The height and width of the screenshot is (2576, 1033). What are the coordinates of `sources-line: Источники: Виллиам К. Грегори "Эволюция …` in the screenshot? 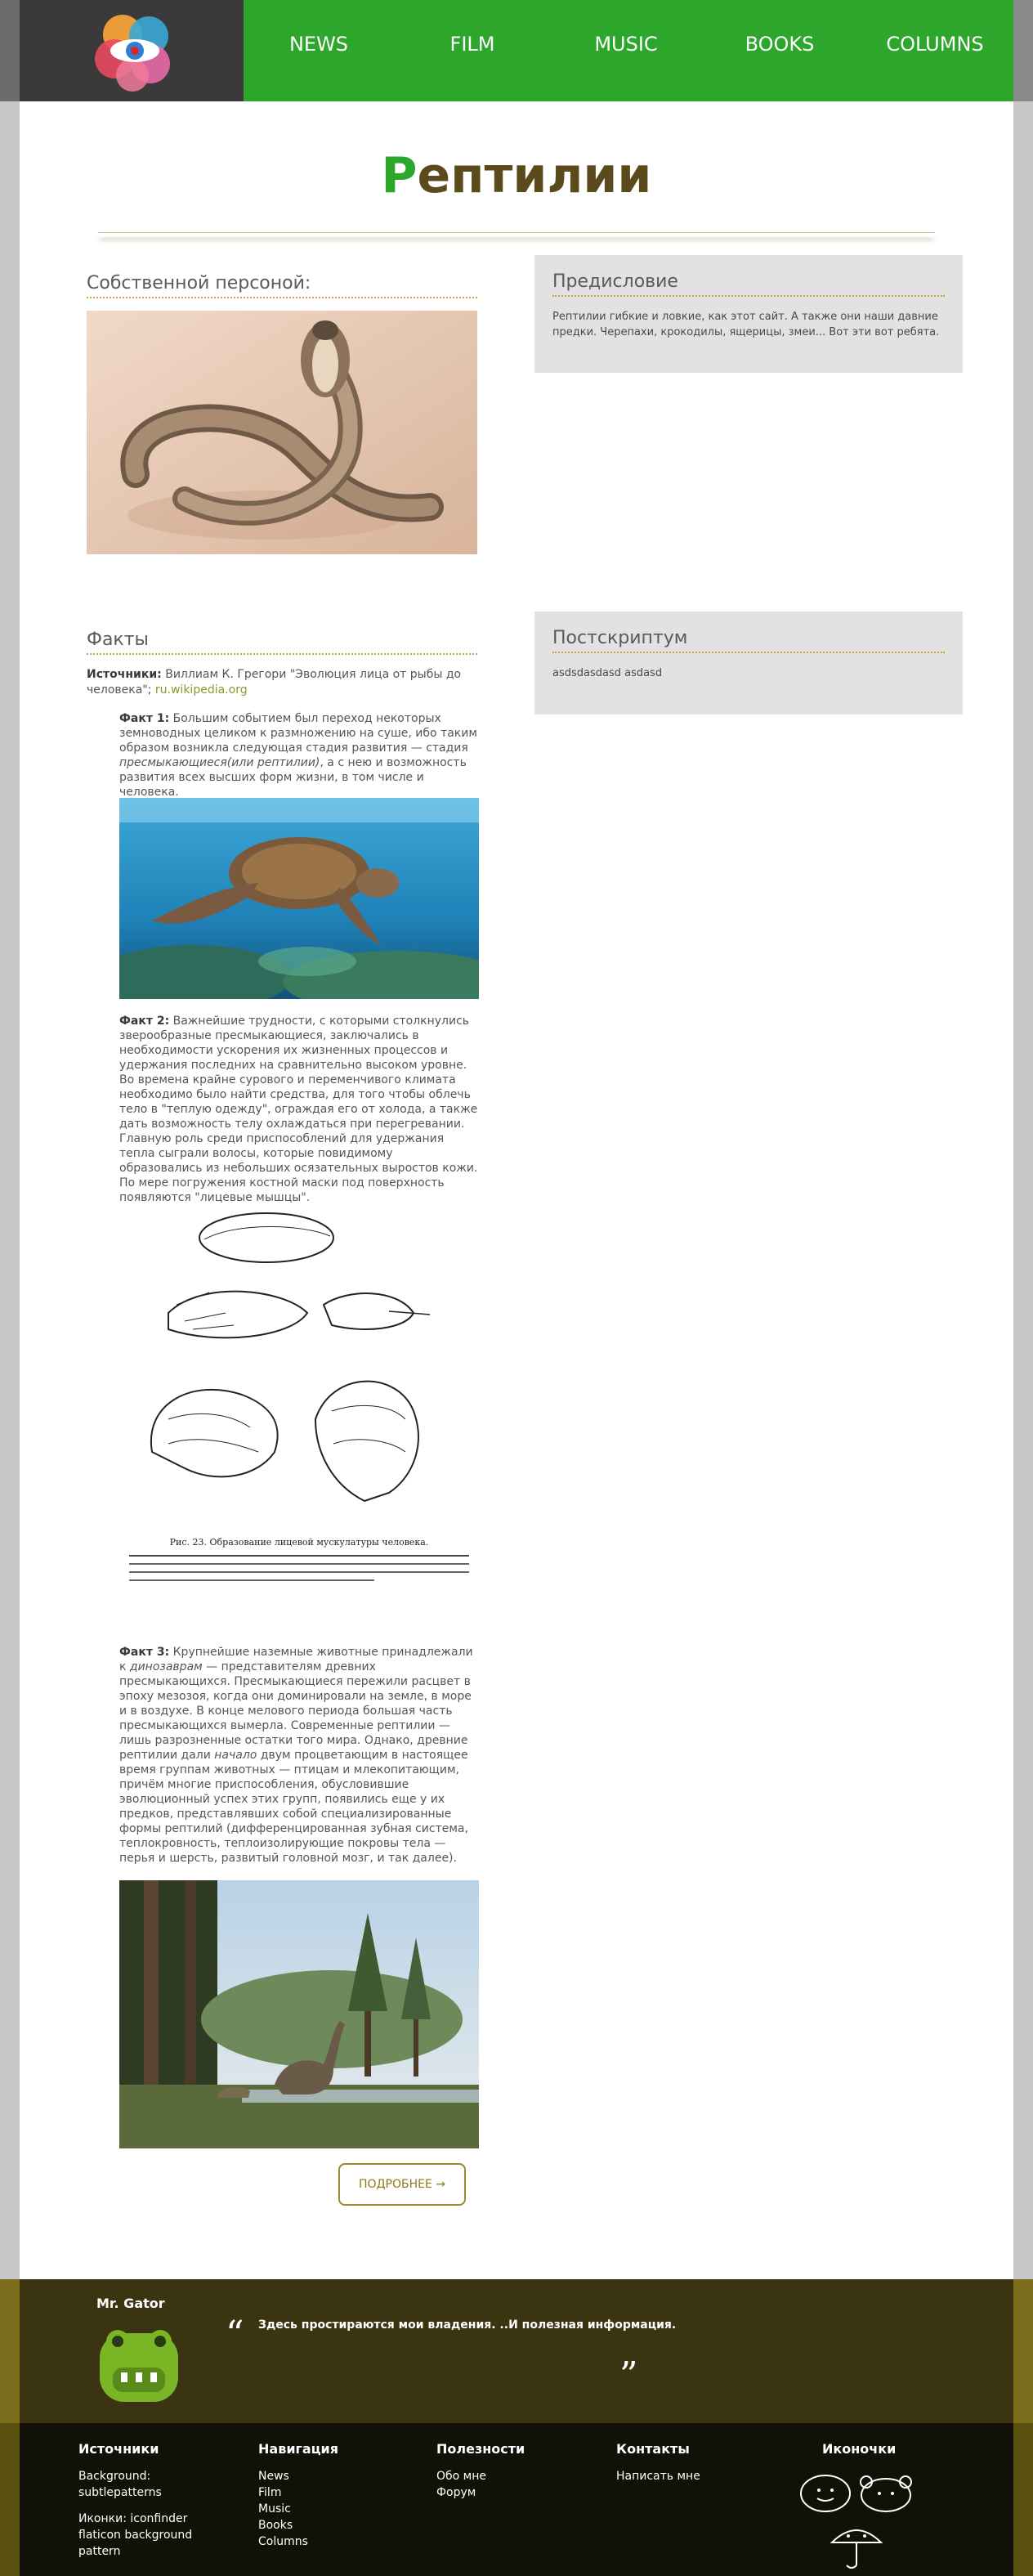 It's located at (282, 683).